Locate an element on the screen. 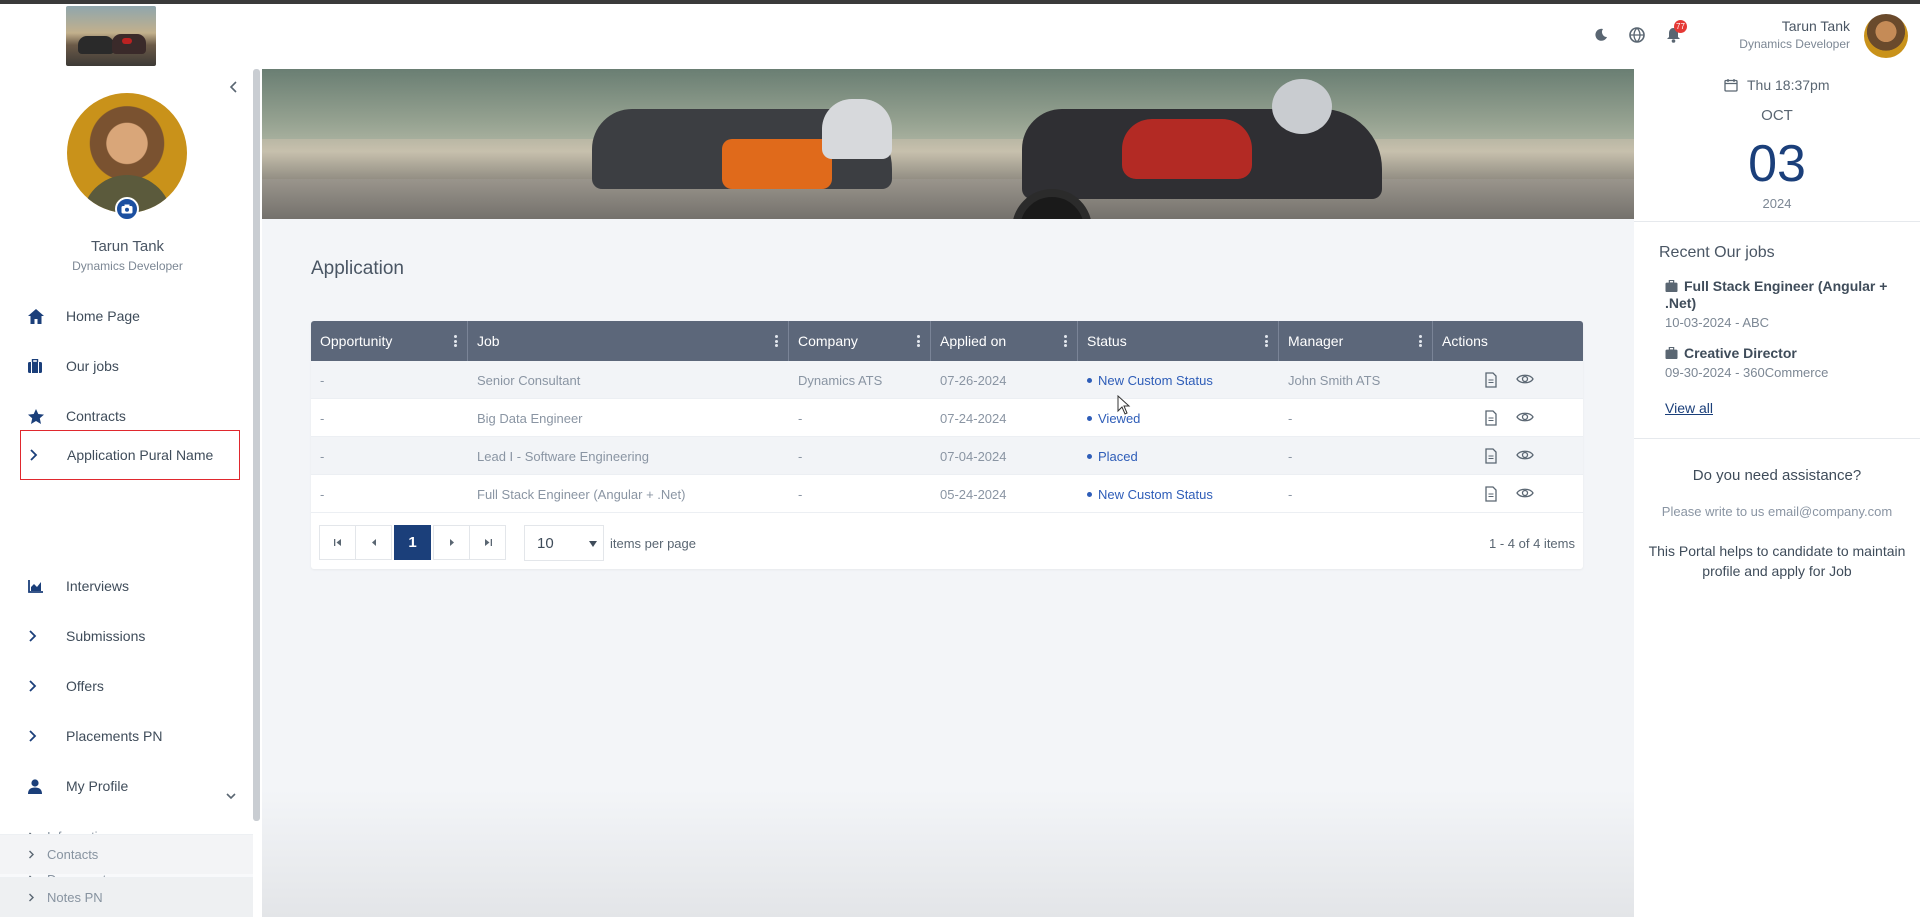 The width and height of the screenshot is (1920, 917). sidebar-item-submissions: Submissions is located at coordinates (130, 636).